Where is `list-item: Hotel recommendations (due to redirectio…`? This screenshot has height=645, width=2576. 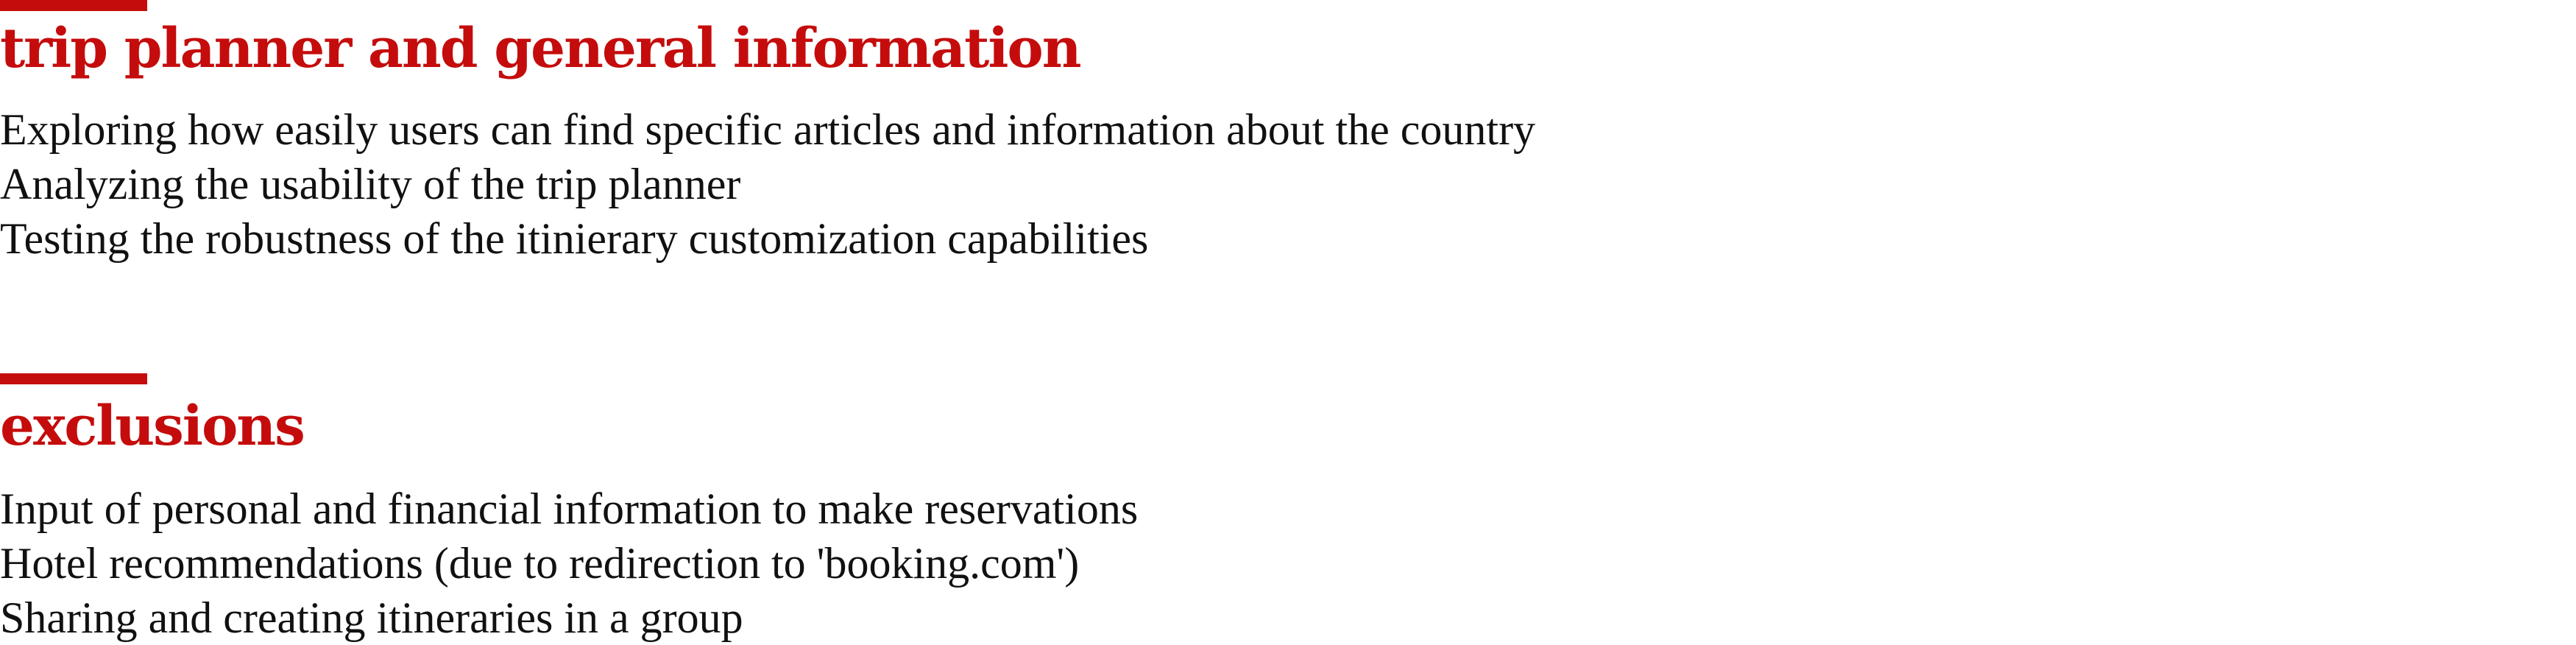 list-item: Hotel recommendations (due to redirectio… is located at coordinates (540, 563).